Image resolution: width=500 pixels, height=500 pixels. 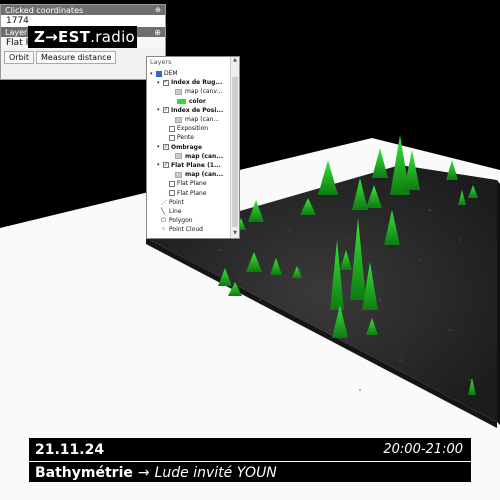 What do you see at coordinates (175, 211) in the screenshot?
I see `layer-label: Line` at bounding box center [175, 211].